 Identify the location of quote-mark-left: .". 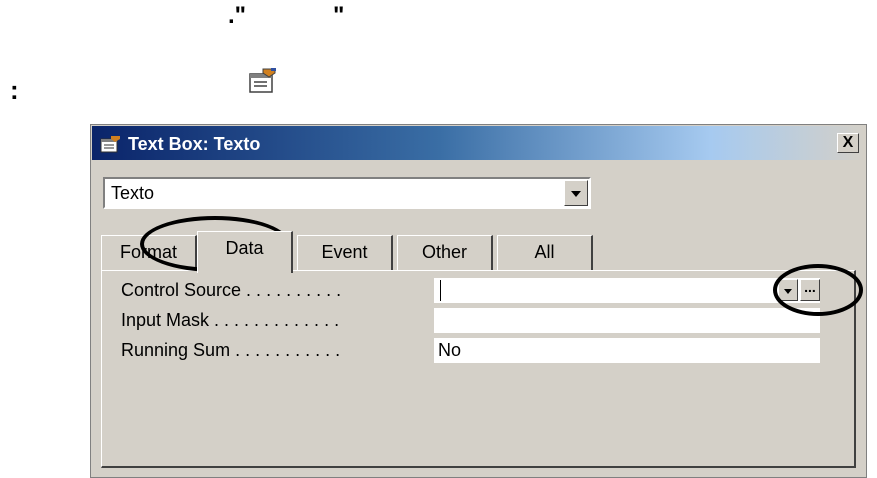
(237, 15).